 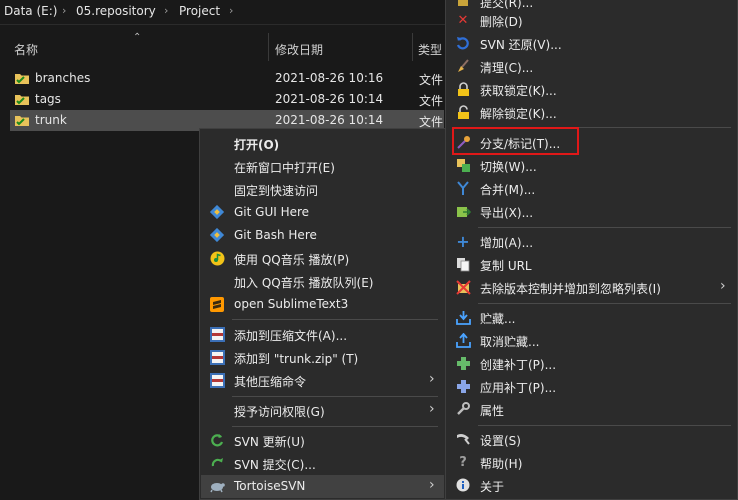 What do you see at coordinates (463, 386) in the screenshot?
I see `apply-patch-icon` at bounding box center [463, 386].